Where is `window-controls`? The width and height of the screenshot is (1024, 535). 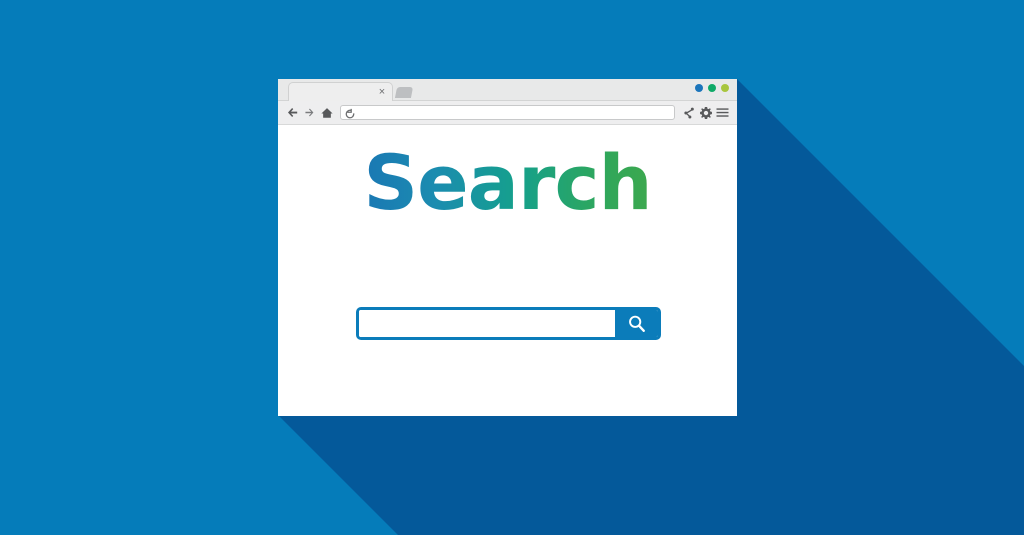
window-controls is located at coordinates (712, 88).